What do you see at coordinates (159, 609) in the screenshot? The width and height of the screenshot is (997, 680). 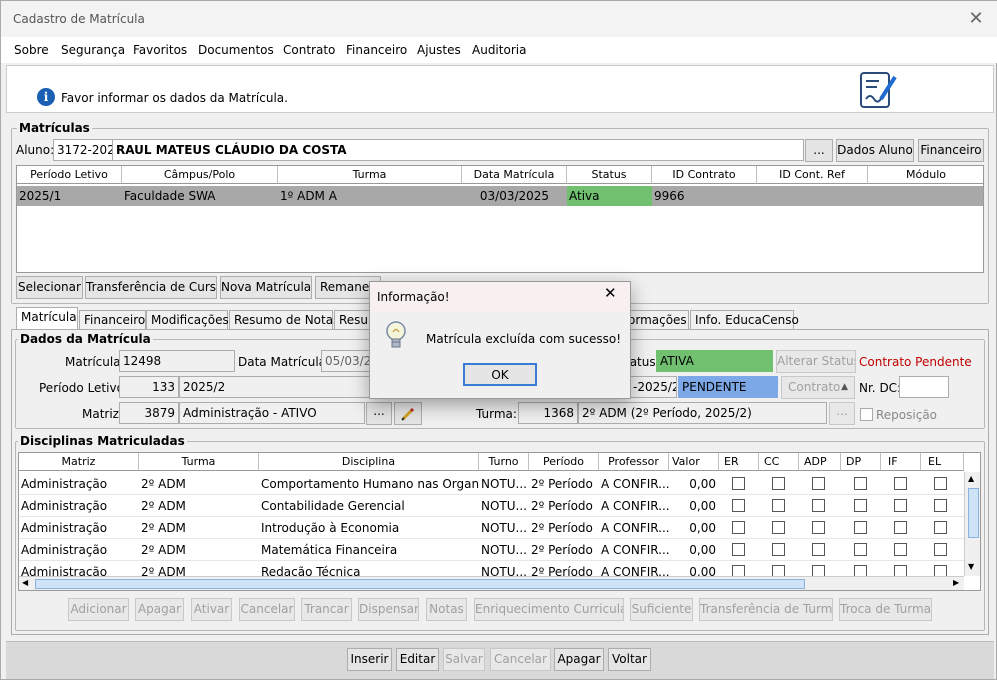 I see `apagar-disc-button: Apagar` at bounding box center [159, 609].